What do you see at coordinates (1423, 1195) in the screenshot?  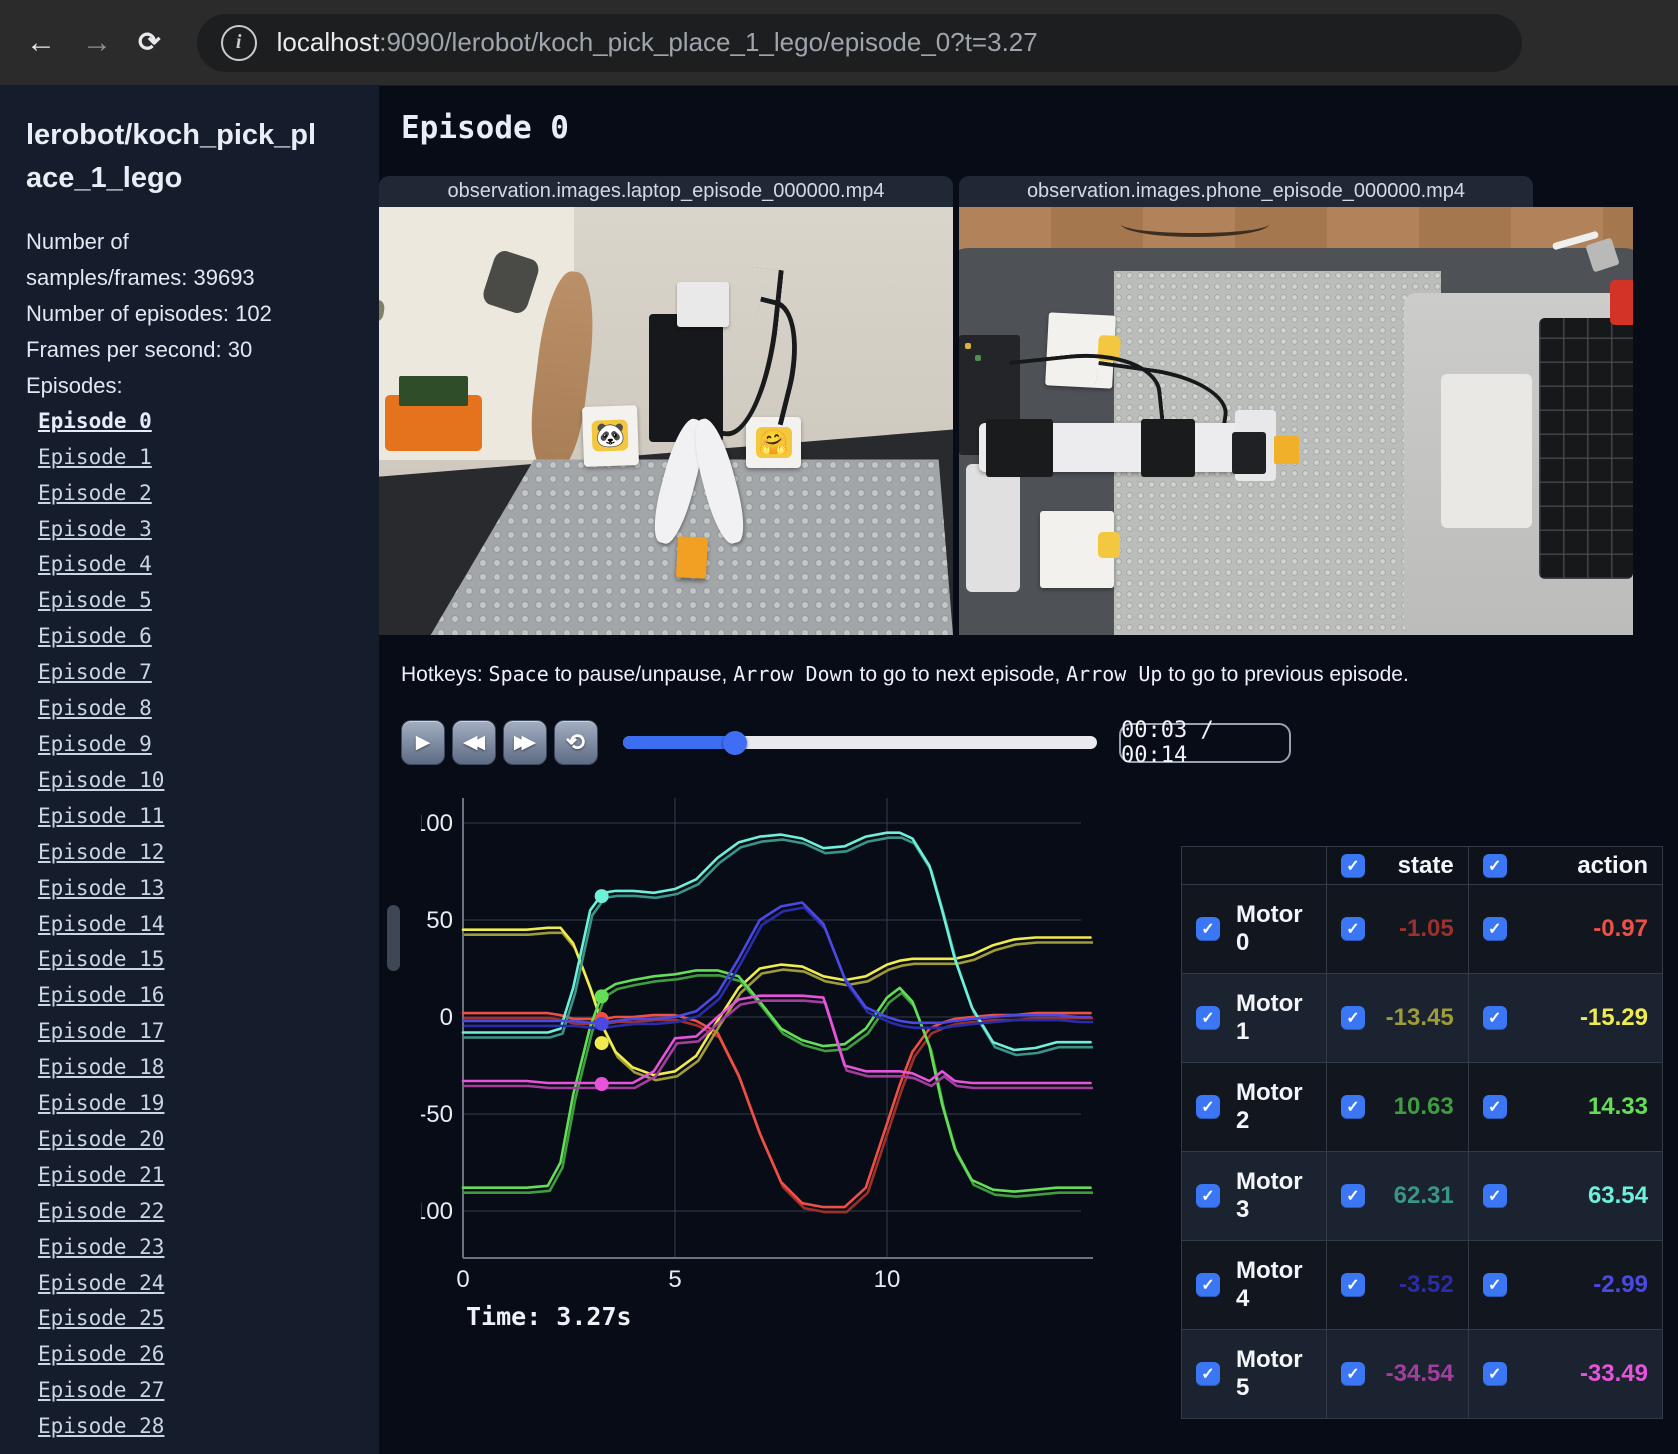 I see `motor-3-state-value: 62.31` at bounding box center [1423, 1195].